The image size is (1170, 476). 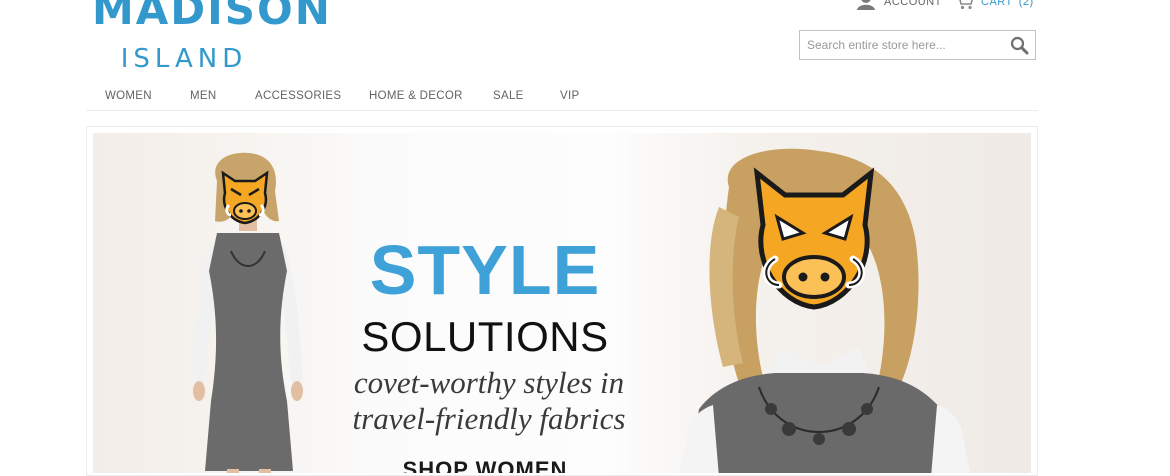 I want to click on person-icon, so click(x=866, y=5).